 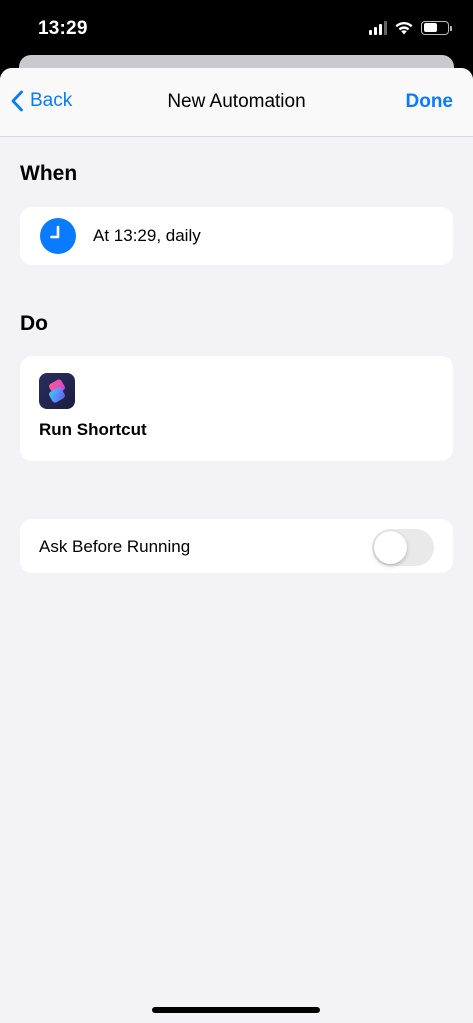 What do you see at coordinates (236, 408) in the screenshot?
I see `action-card: Run Shortcut` at bounding box center [236, 408].